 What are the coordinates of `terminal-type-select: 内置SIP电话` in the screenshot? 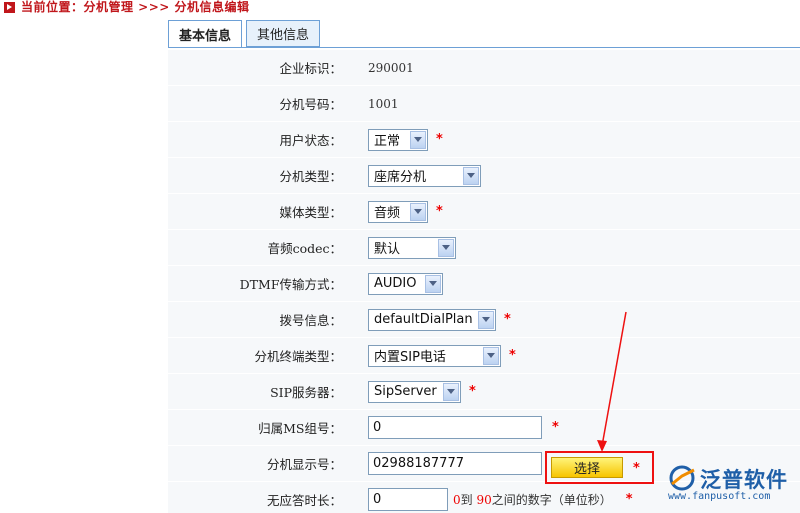 It's located at (434, 355).